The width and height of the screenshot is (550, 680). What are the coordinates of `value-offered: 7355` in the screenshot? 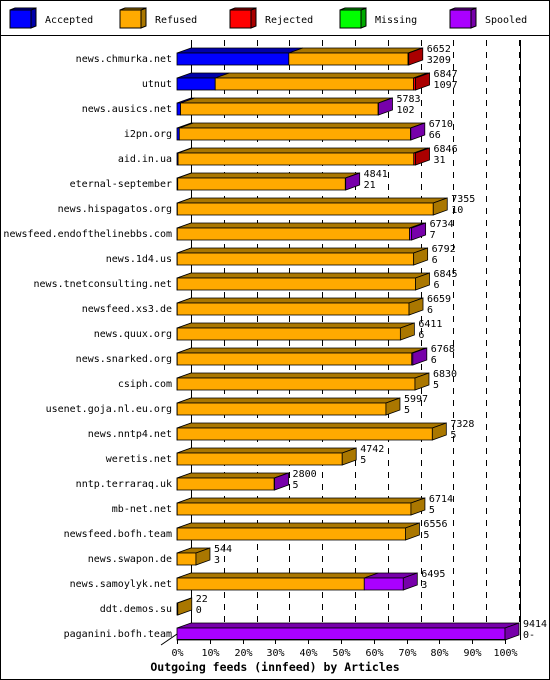 It's located at (463, 199).